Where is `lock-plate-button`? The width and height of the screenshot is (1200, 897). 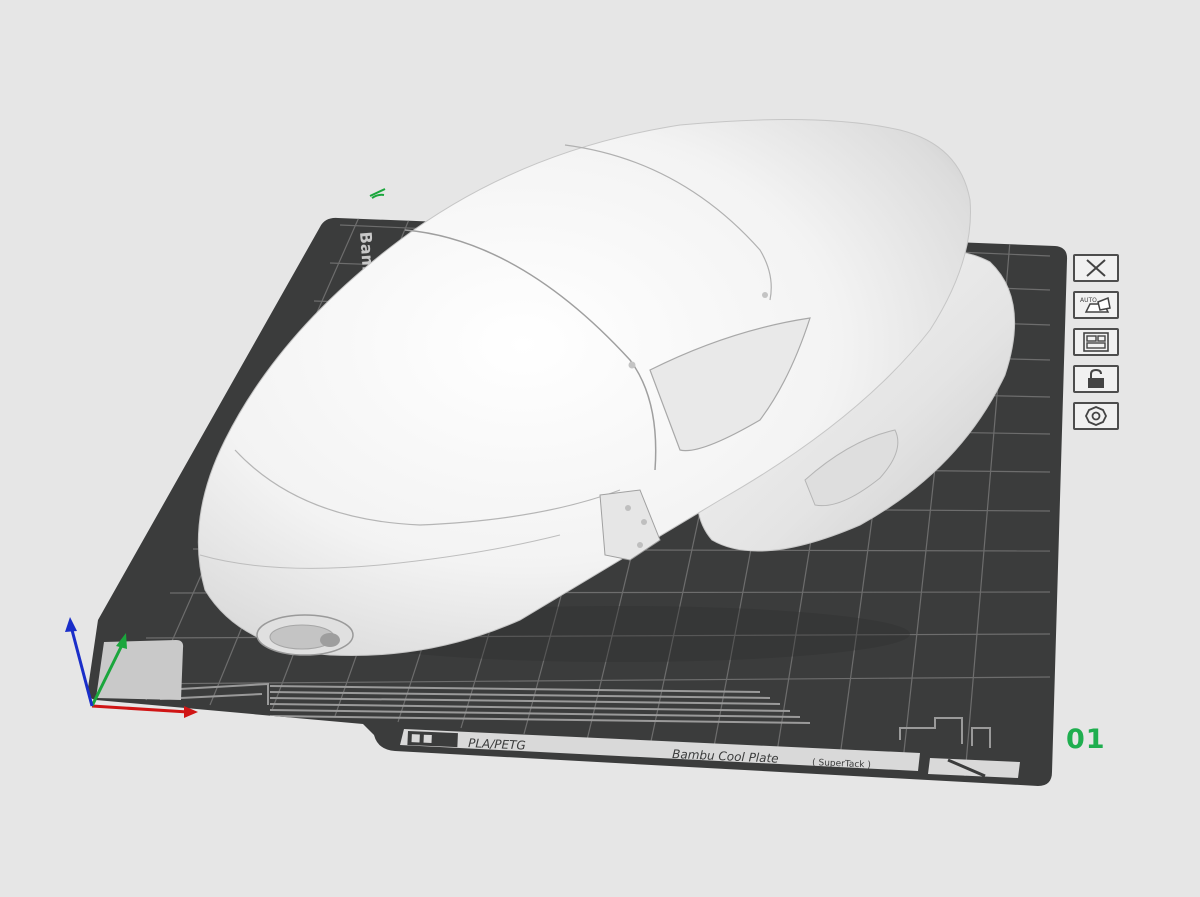
lock-plate-button is located at coordinates (1096, 379).